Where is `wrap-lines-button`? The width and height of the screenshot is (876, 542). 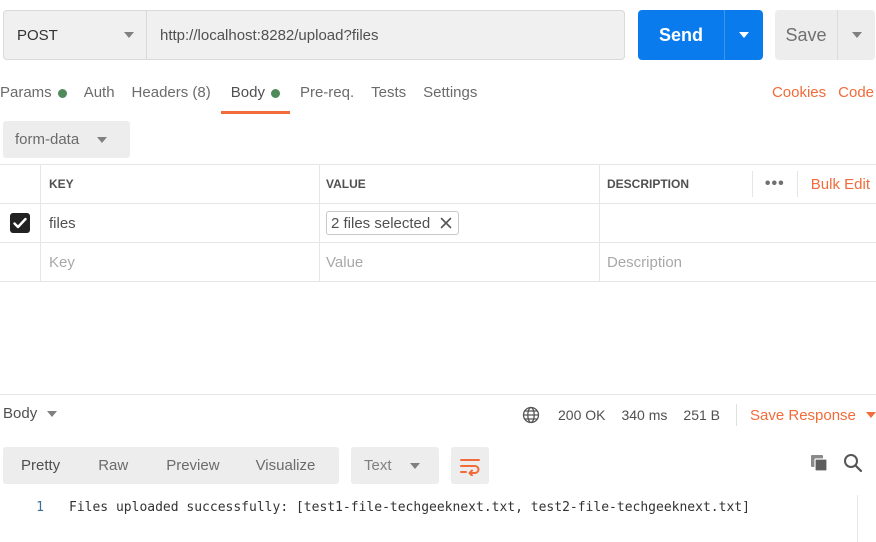 wrap-lines-button is located at coordinates (470, 465).